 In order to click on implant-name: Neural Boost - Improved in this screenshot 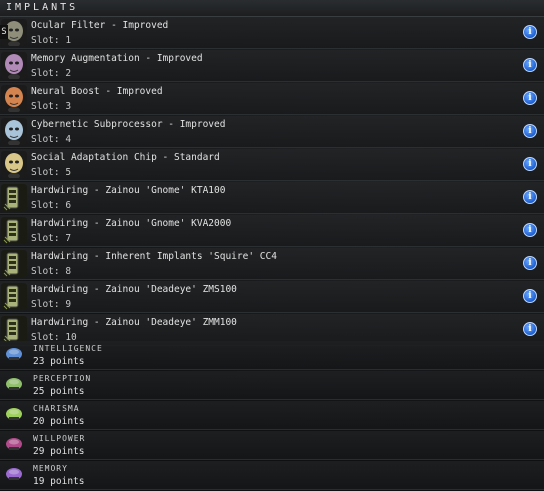, I will do `click(97, 91)`.